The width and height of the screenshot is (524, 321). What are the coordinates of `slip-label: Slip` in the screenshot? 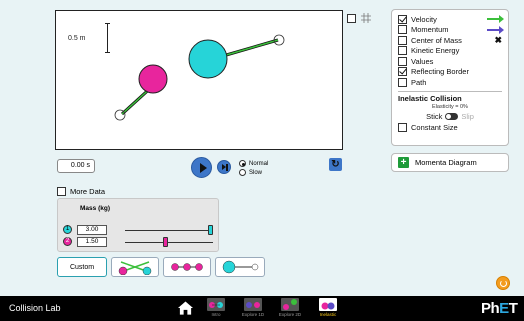 It's located at (467, 116).